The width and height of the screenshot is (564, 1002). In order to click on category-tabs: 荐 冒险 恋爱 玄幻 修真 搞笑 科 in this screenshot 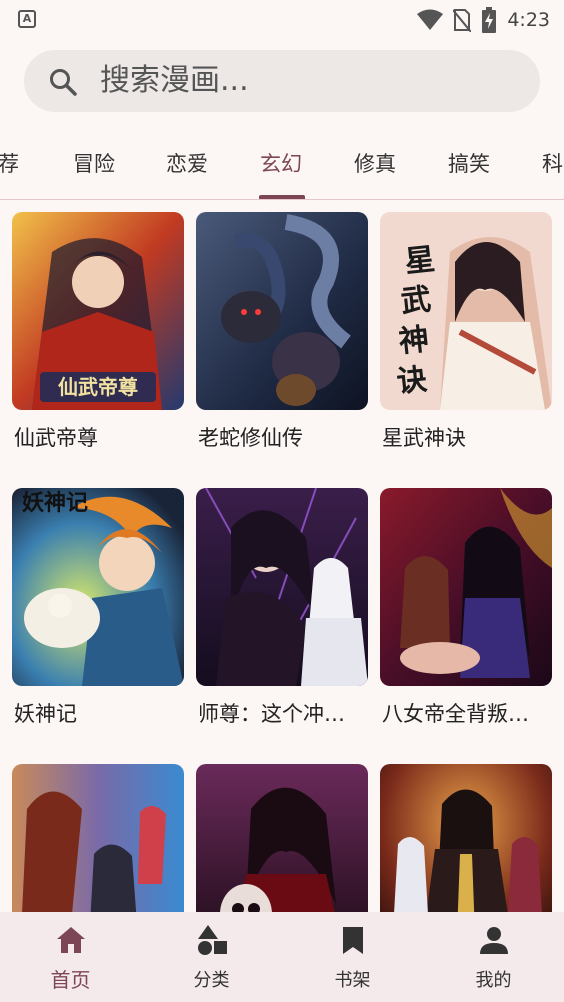, I will do `click(282, 165)`.